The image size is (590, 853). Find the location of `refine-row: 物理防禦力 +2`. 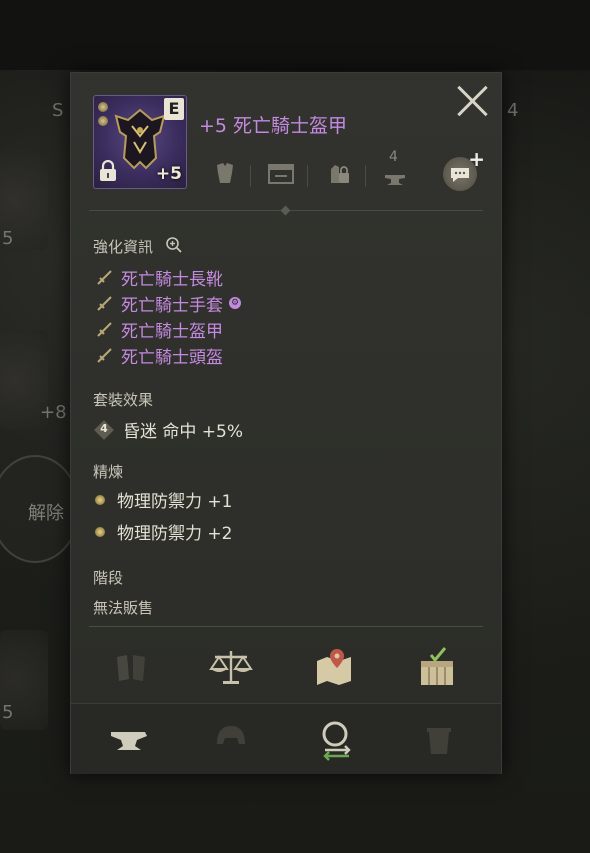

refine-row: 物理防禦力 +2 is located at coordinates (163, 531).